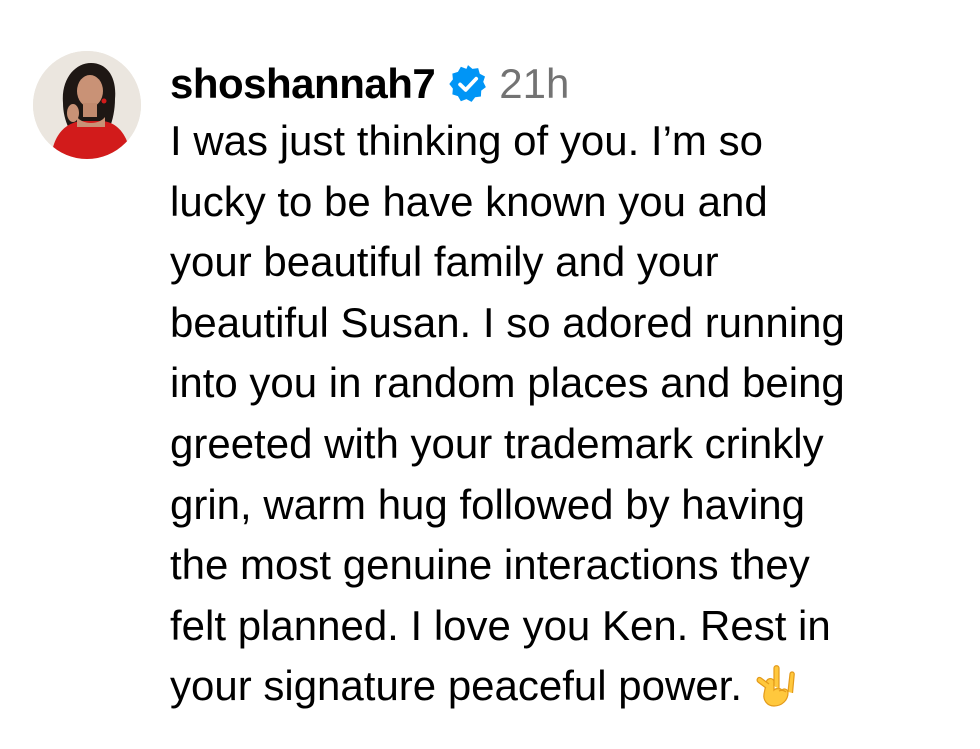 The height and width of the screenshot is (749, 980). I want to click on comment-line: lucky to be have known you and, so click(469, 201).